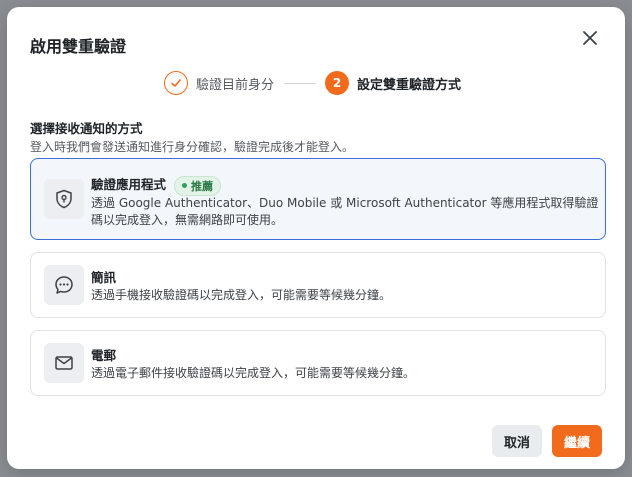  Describe the element at coordinates (517, 441) in the screenshot. I see `cancel-button: 取消` at that location.